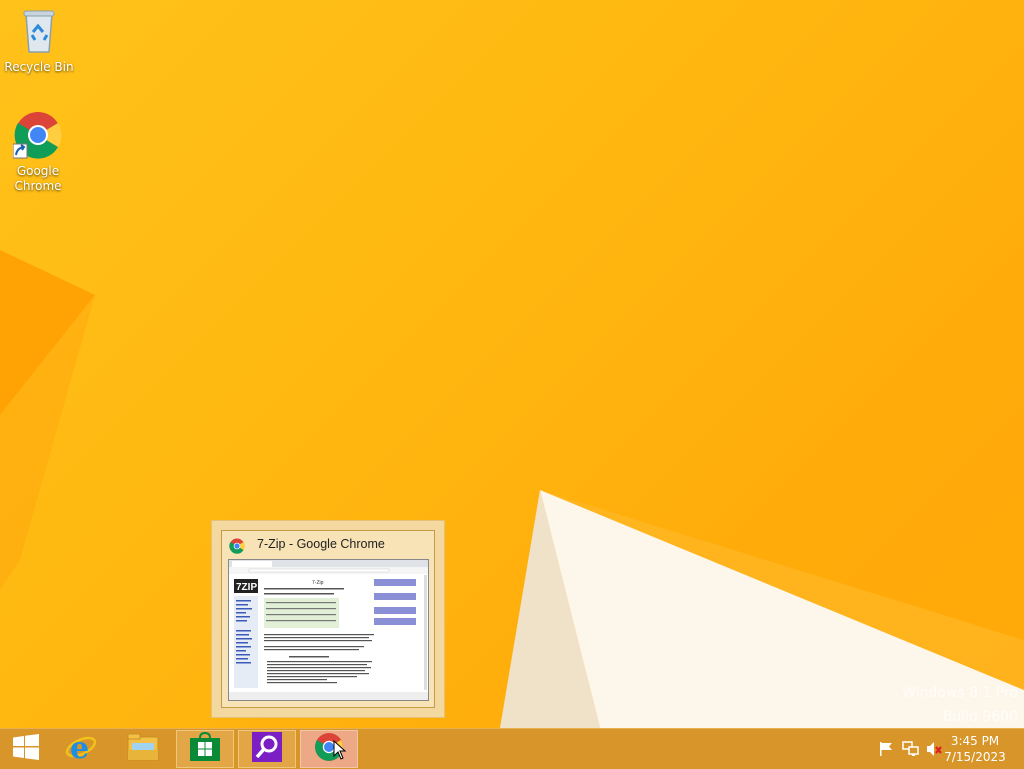 This screenshot has height=769, width=1024. What do you see at coordinates (39, 31) in the screenshot?
I see `recycle-bin-icon` at bounding box center [39, 31].